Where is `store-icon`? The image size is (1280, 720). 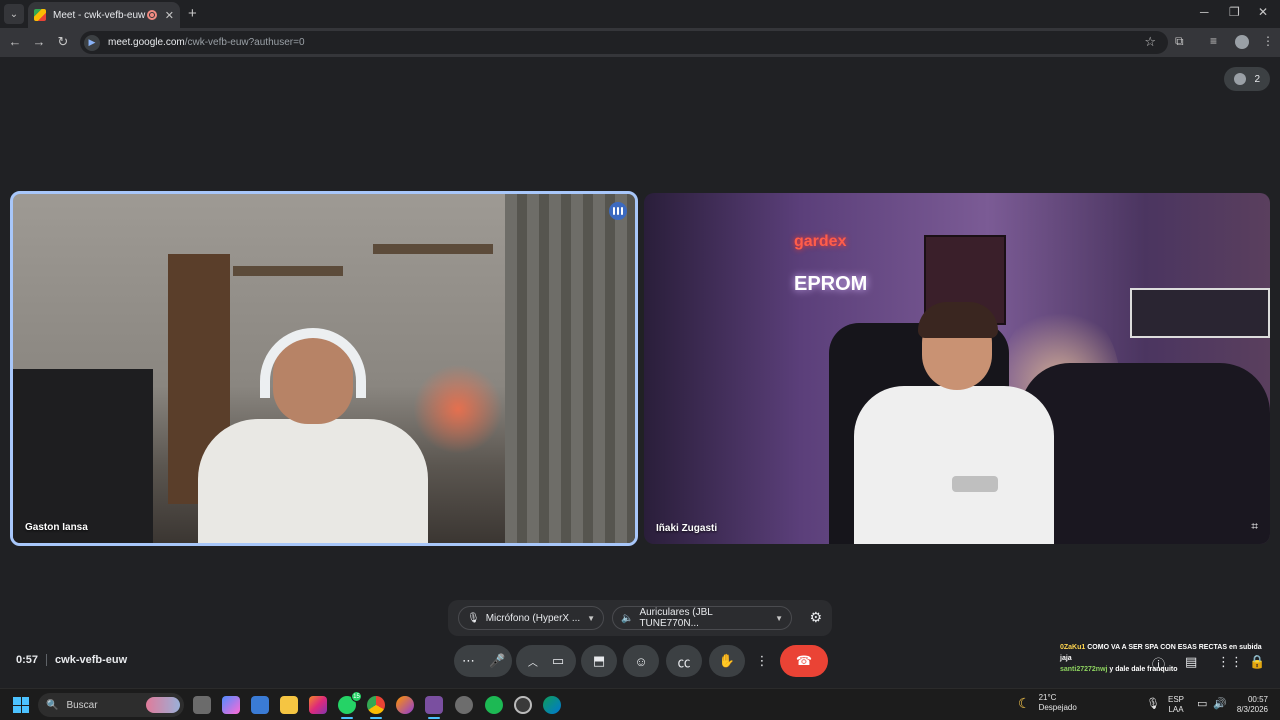 store-icon is located at coordinates (260, 705).